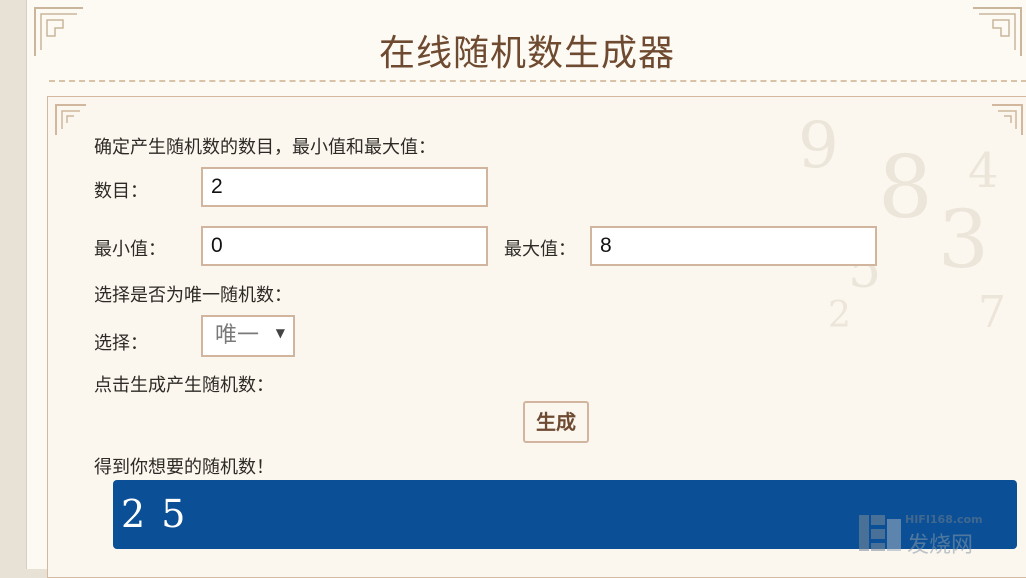 The image size is (1026, 578). I want to click on watermark-name: 发烧网, so click(940, 545).